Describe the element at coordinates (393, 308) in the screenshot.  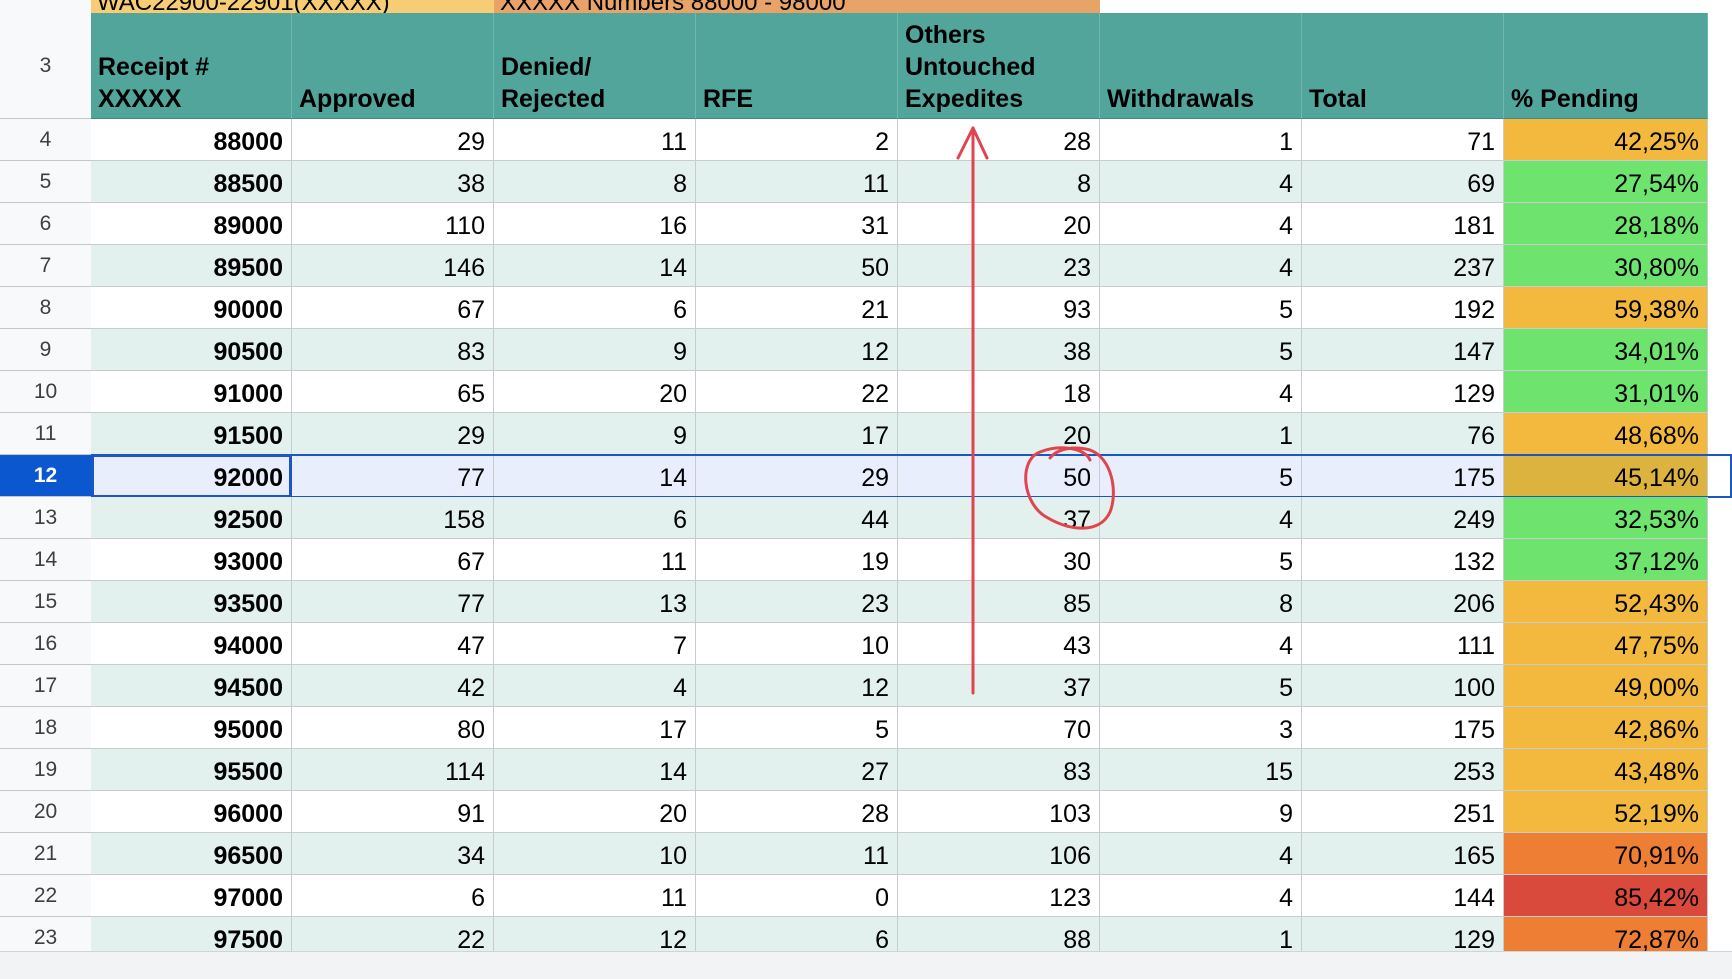
I see `approved-cell: 67` at that location.